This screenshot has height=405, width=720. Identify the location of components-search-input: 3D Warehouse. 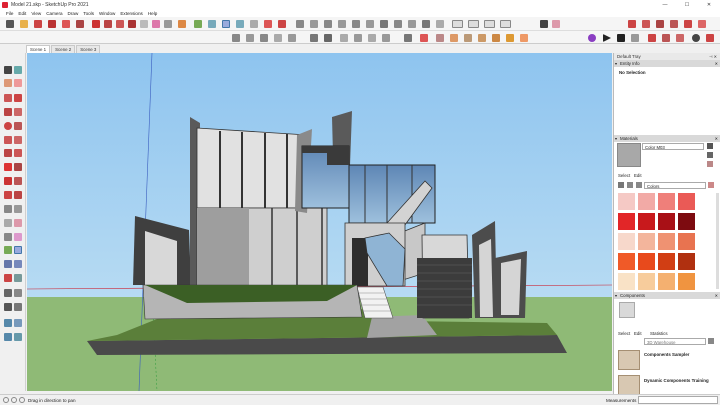
(675, 341).